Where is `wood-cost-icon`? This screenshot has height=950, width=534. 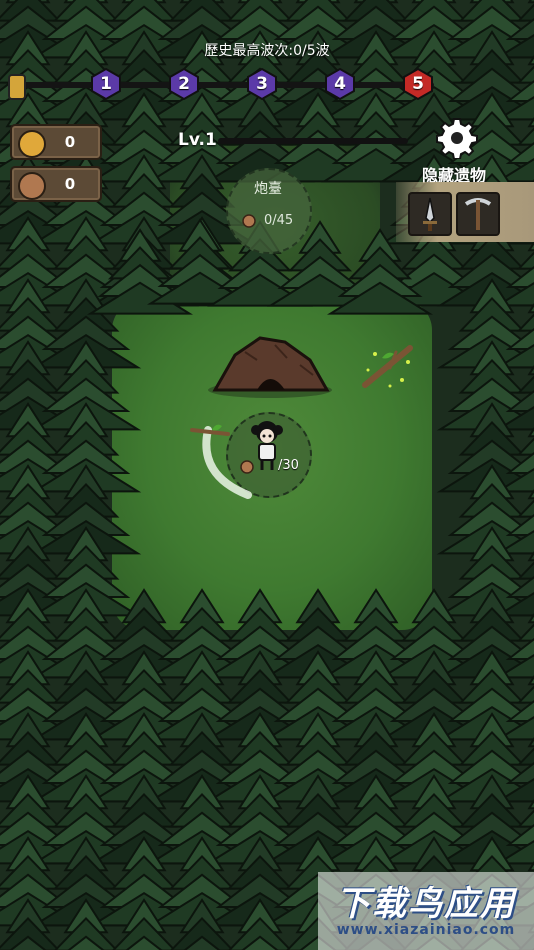
wood-cost-icon is located at coordinates (249, 221).